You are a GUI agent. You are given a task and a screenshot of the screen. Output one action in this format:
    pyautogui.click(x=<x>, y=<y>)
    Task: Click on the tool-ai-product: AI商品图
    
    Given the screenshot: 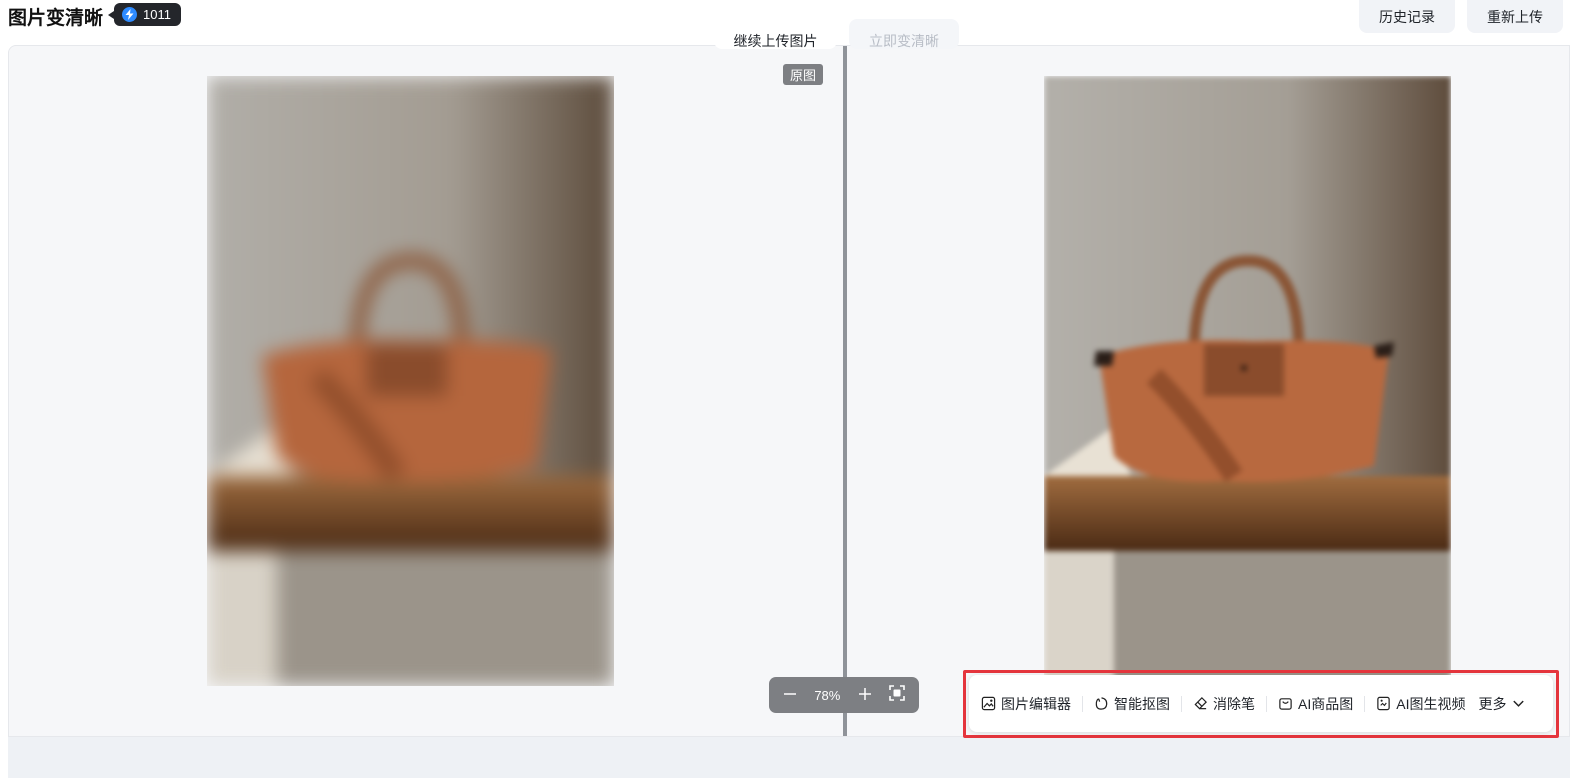 What is the action you would take?
    pyautogui.click(x=1315, y=704)
    